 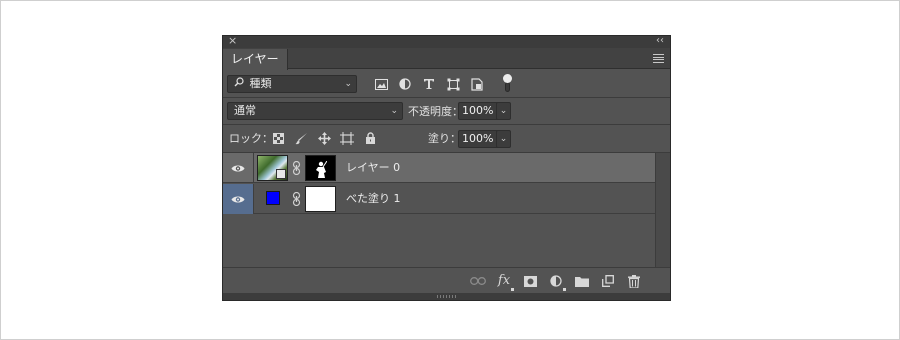 I want to click on lock-position-icon, so click(x=324, y=138).